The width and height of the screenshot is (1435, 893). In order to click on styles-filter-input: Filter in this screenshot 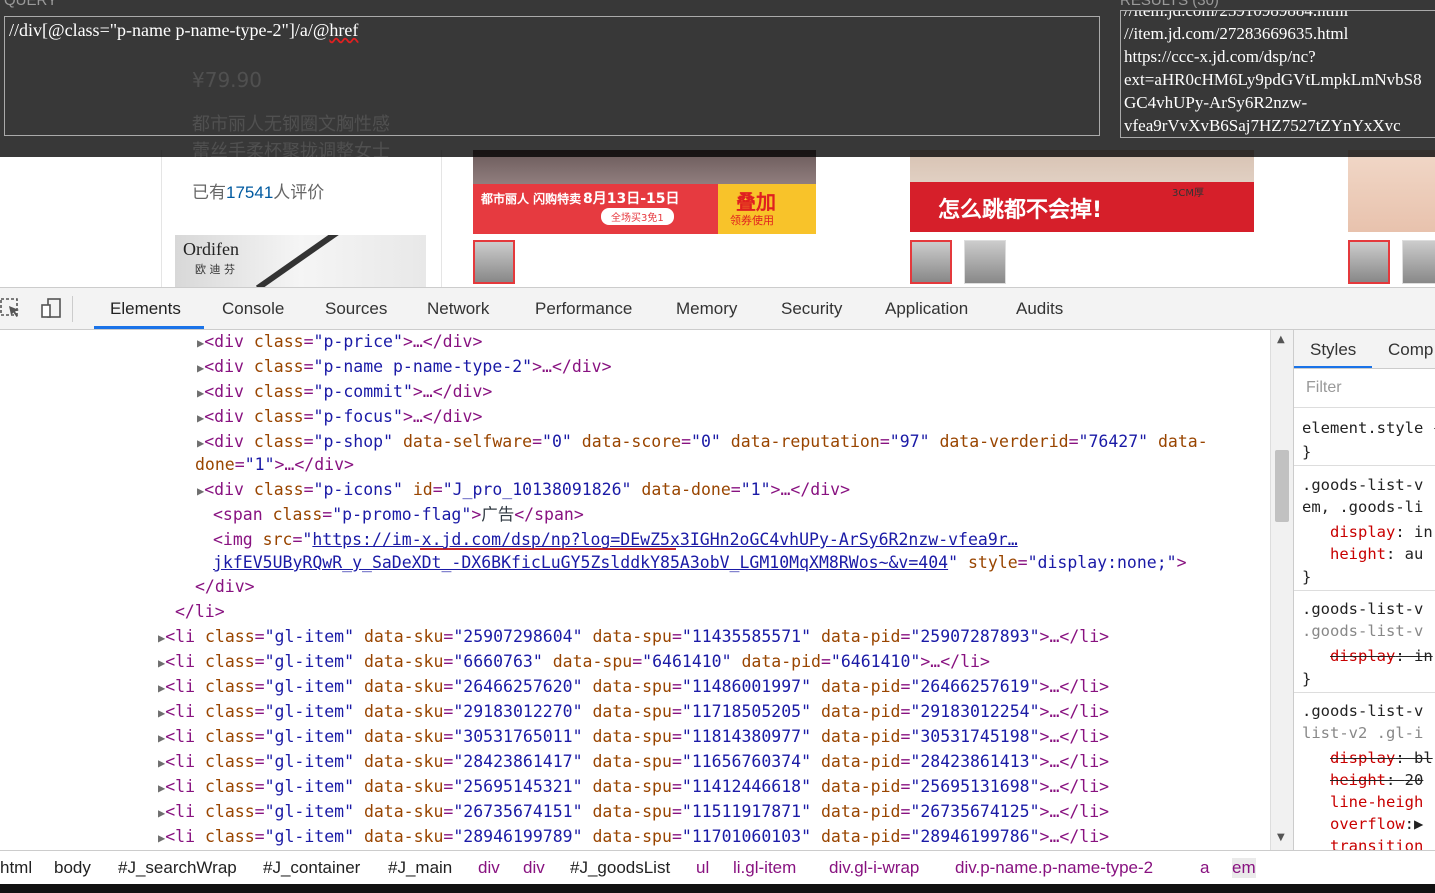, I will do `click(1364, 388)`.